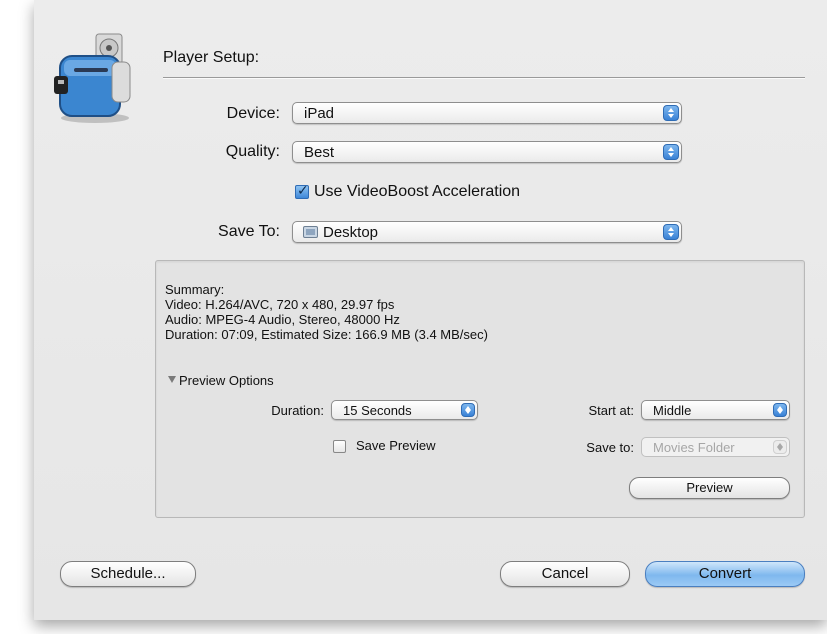 The image size is (827, 634). Describe the element at coordinates (195, 289) in the screenshot. I see `summary-heading: Summary:` at that location.